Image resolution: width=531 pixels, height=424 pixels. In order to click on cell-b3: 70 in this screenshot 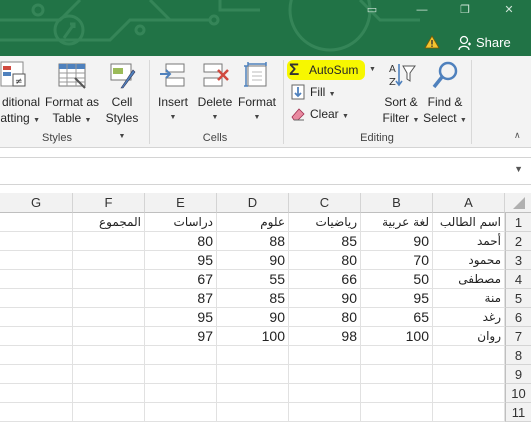, I will do `click(397, 260)`.